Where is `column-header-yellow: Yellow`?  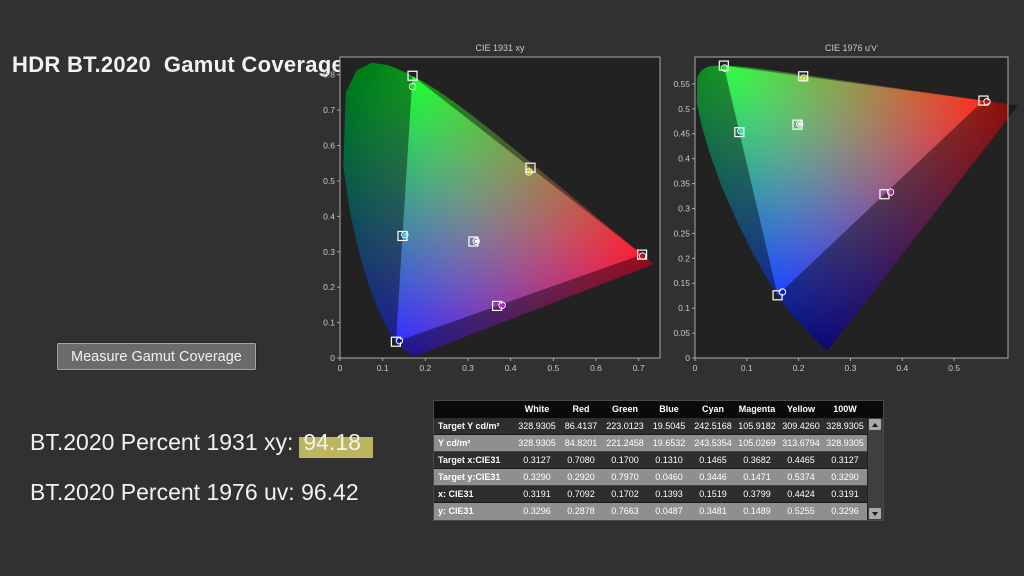
column-header-yellow: Yellow is located at coordinates (800, 409).